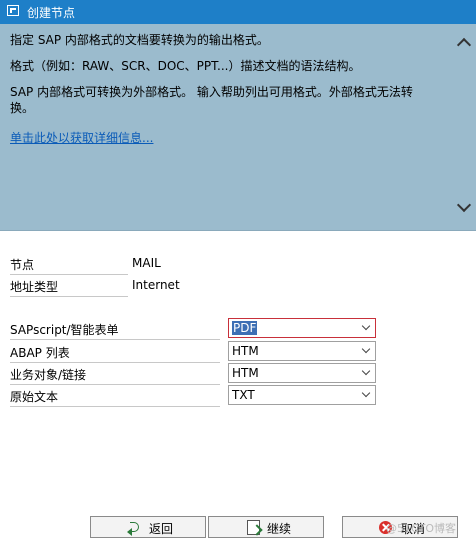 This screenshot has height=546, width=476. Describe the element at coordinates (243, 395) in the screenshot. I see `select-value: TXT` at that location.